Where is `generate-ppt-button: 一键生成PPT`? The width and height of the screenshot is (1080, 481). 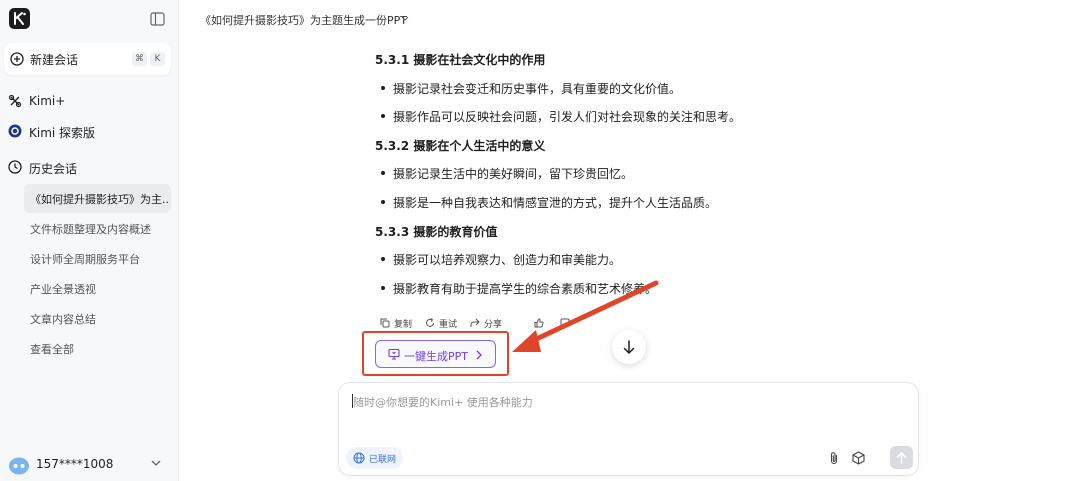 generate-ppt-button: 一键生成PPT is located at coordinates (435, 354).